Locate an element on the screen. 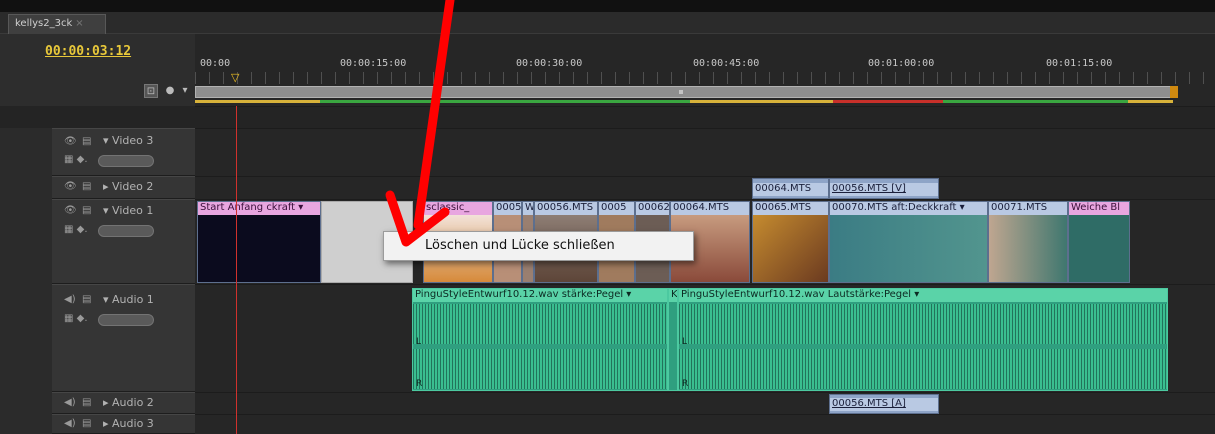  clip-label: Start Anfang ckraft ▾ is located at coordinates (259, 208).